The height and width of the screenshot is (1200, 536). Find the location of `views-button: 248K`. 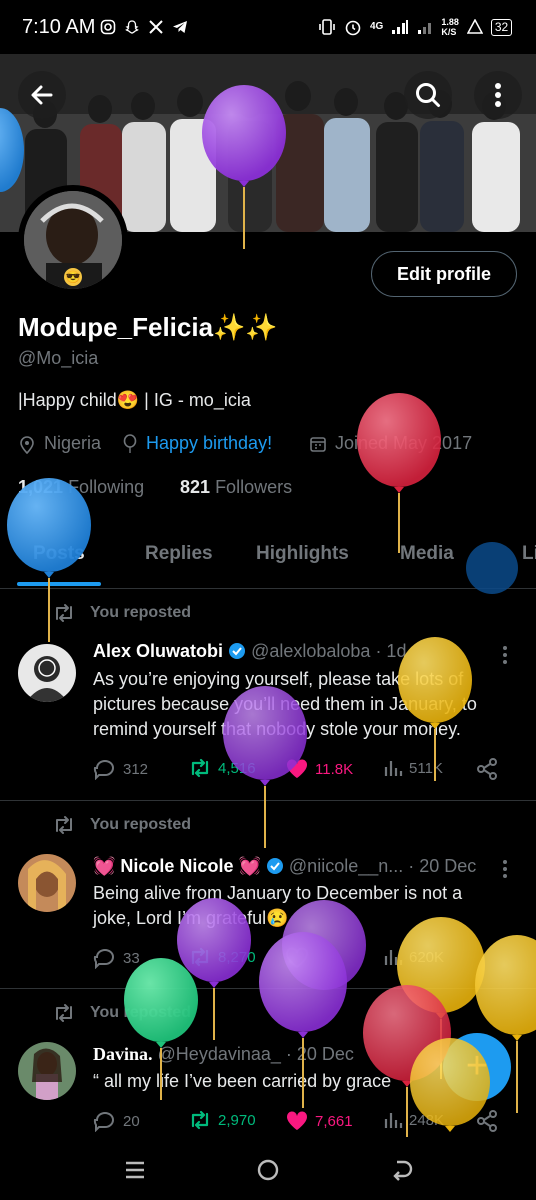

views-button: 248K is located at coordinates (413, 1120).